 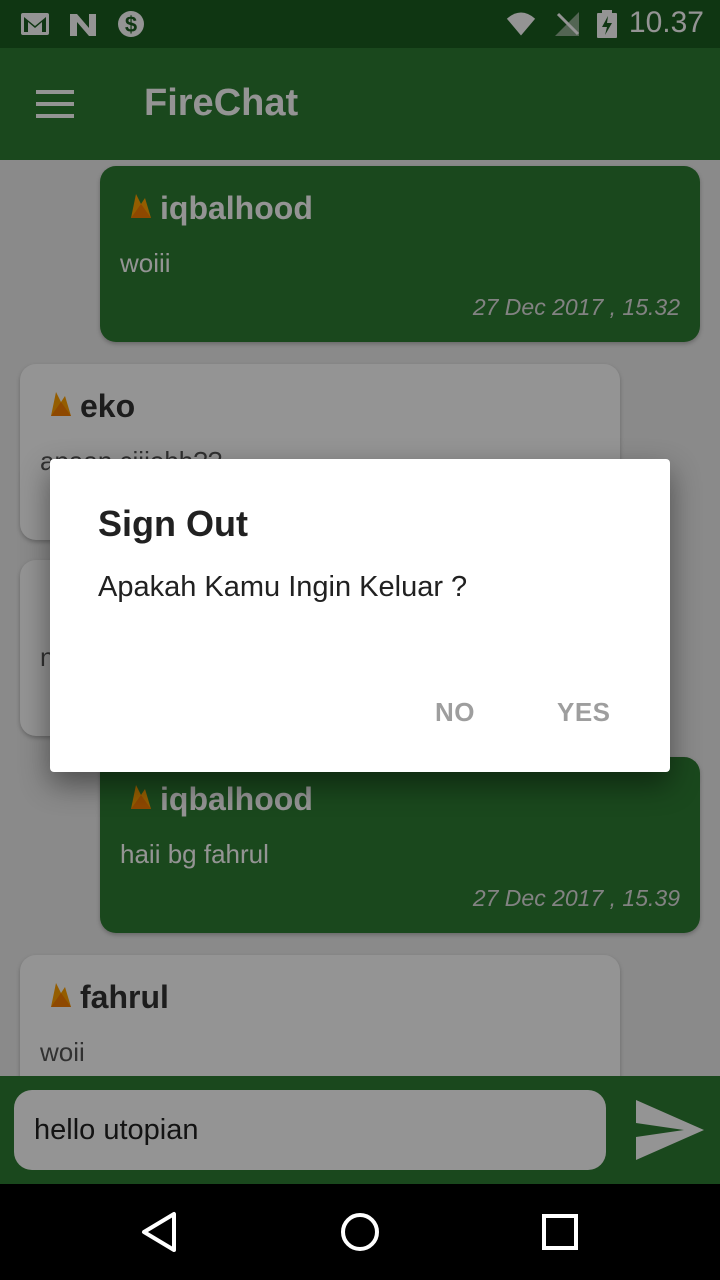 What do you see at coordinates (455, 712) in the screenshot?
I see `no-button: NO` at bounding box center [455, 712].